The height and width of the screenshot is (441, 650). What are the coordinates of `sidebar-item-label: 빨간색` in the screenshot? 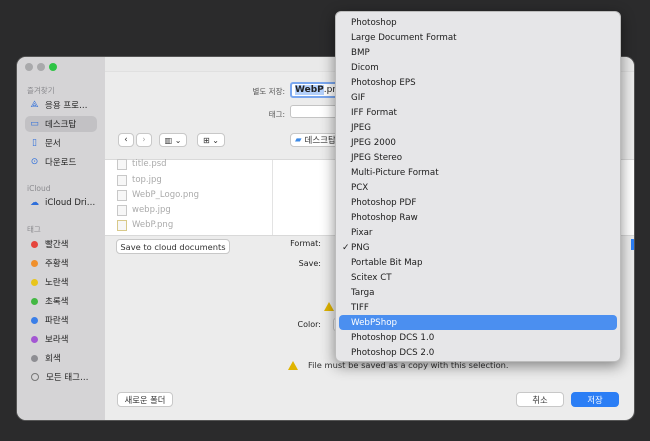 It's located at (57, 245).